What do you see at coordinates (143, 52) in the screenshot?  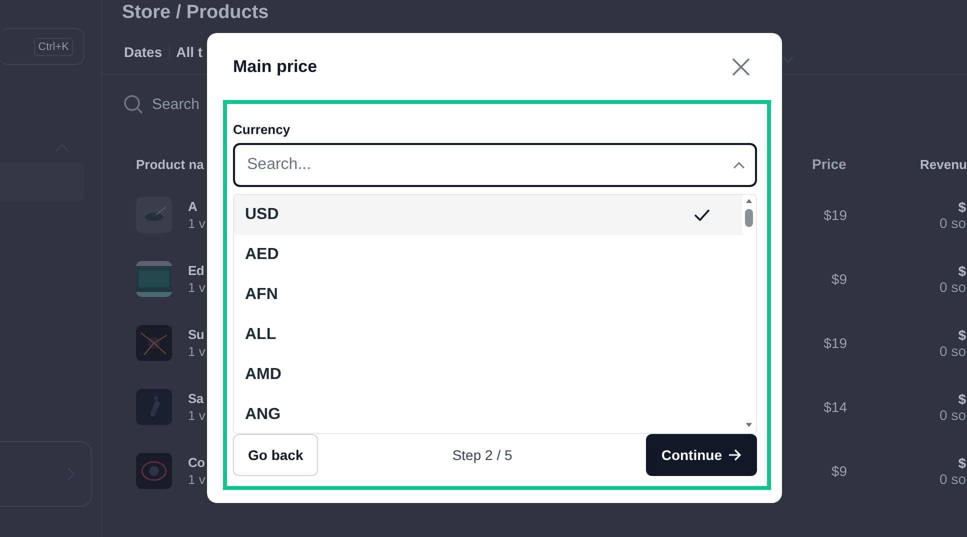 I see `filter-label: Dates` at bounding box center [143, 52].